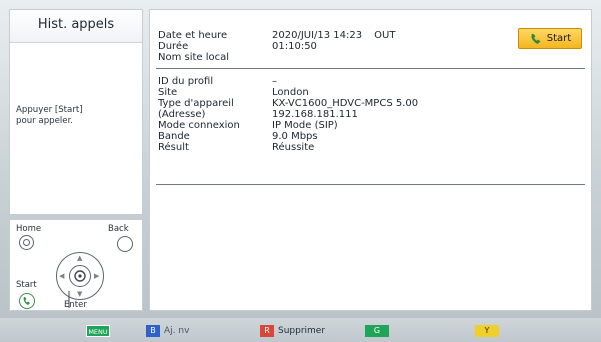 This screenshot has width=601, height=342. What do you see at coordinates (153, 331) in the screenshot?
I see `blue-key-badge: B` at bounding box center [153, 331].